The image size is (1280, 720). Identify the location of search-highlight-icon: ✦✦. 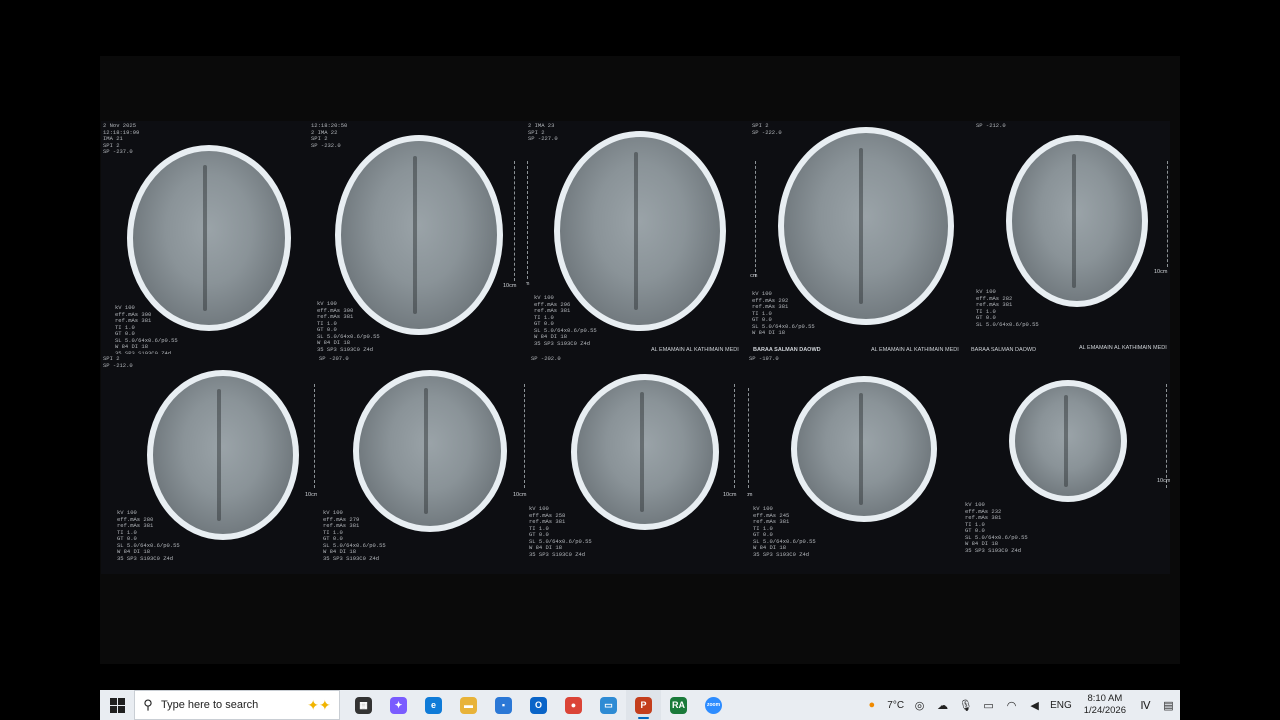
(319, 704).